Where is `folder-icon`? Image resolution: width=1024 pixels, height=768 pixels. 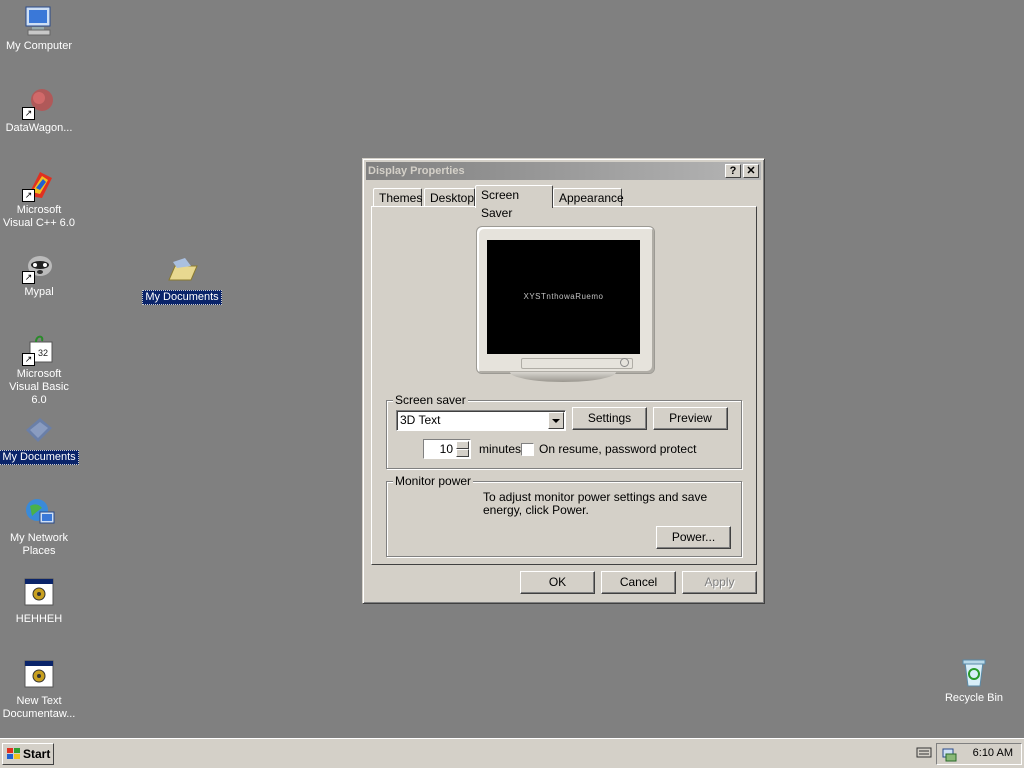
folder-icon is located at coordinates (182, 271).